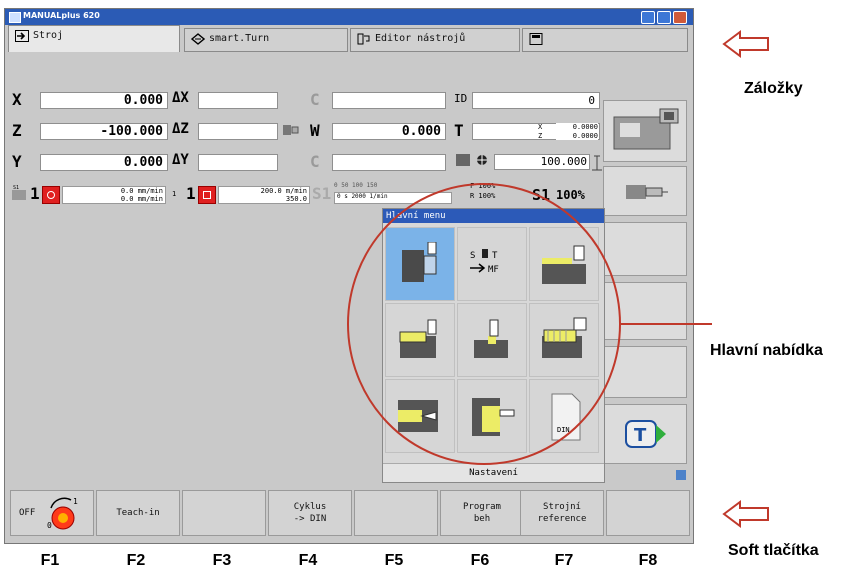  Describe the element at coordinates (766, 350) in the screenshot. I see `main-menu-annotation: Hlavní nabídka` at that location.